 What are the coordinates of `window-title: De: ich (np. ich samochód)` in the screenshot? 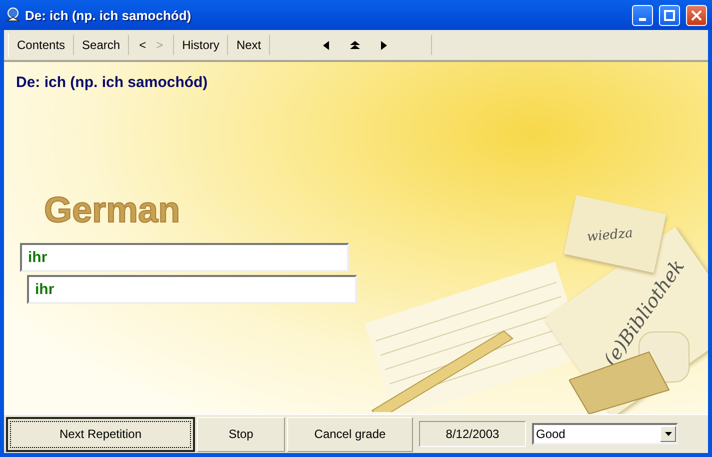 It's located at (108, 15).